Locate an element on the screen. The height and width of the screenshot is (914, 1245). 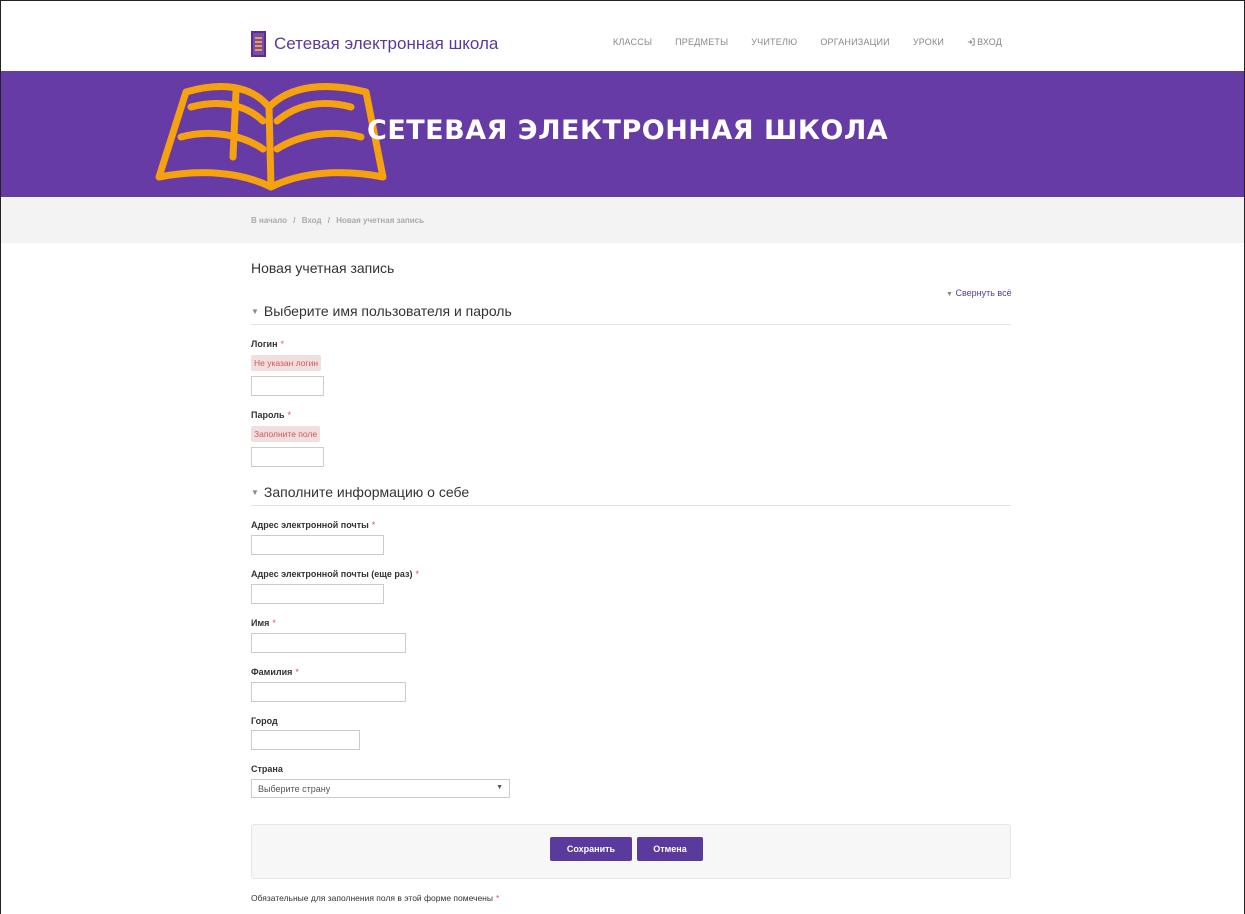
country-label-text: Страна is located at coordinates (267, 769).